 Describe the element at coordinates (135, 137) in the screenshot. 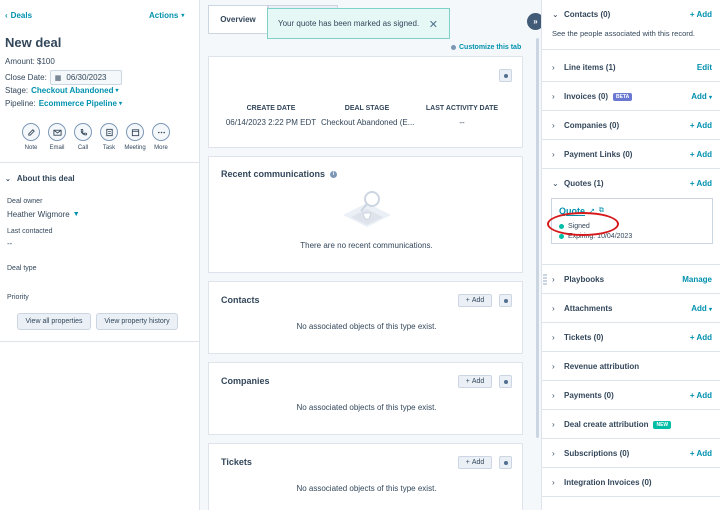

I see `meeting-button: Meeting` at that location.